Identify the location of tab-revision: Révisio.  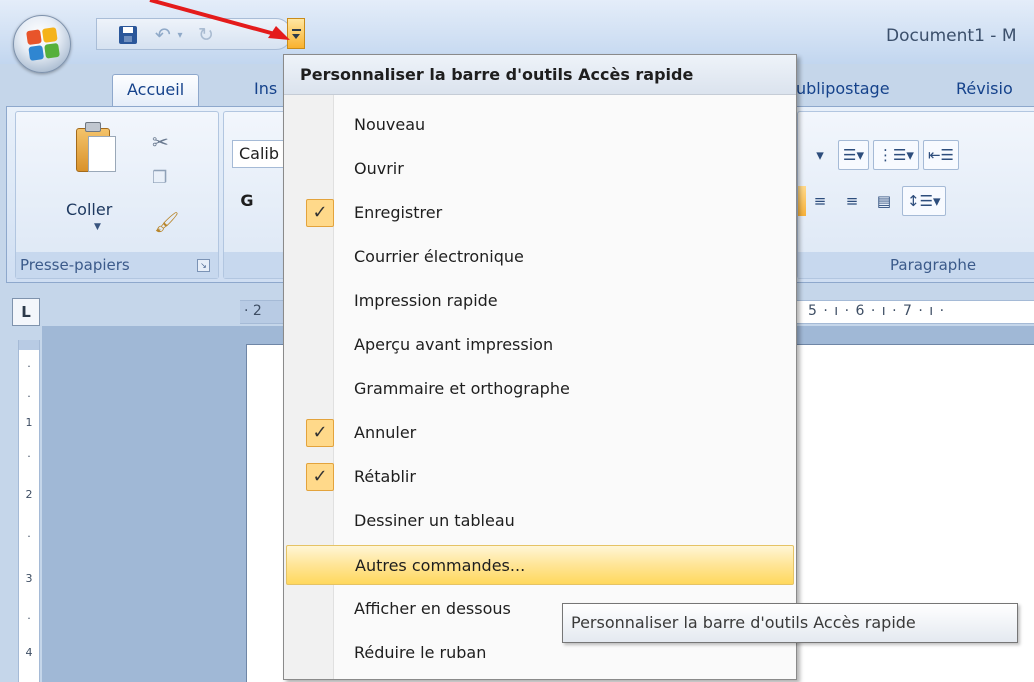
(984, 90).